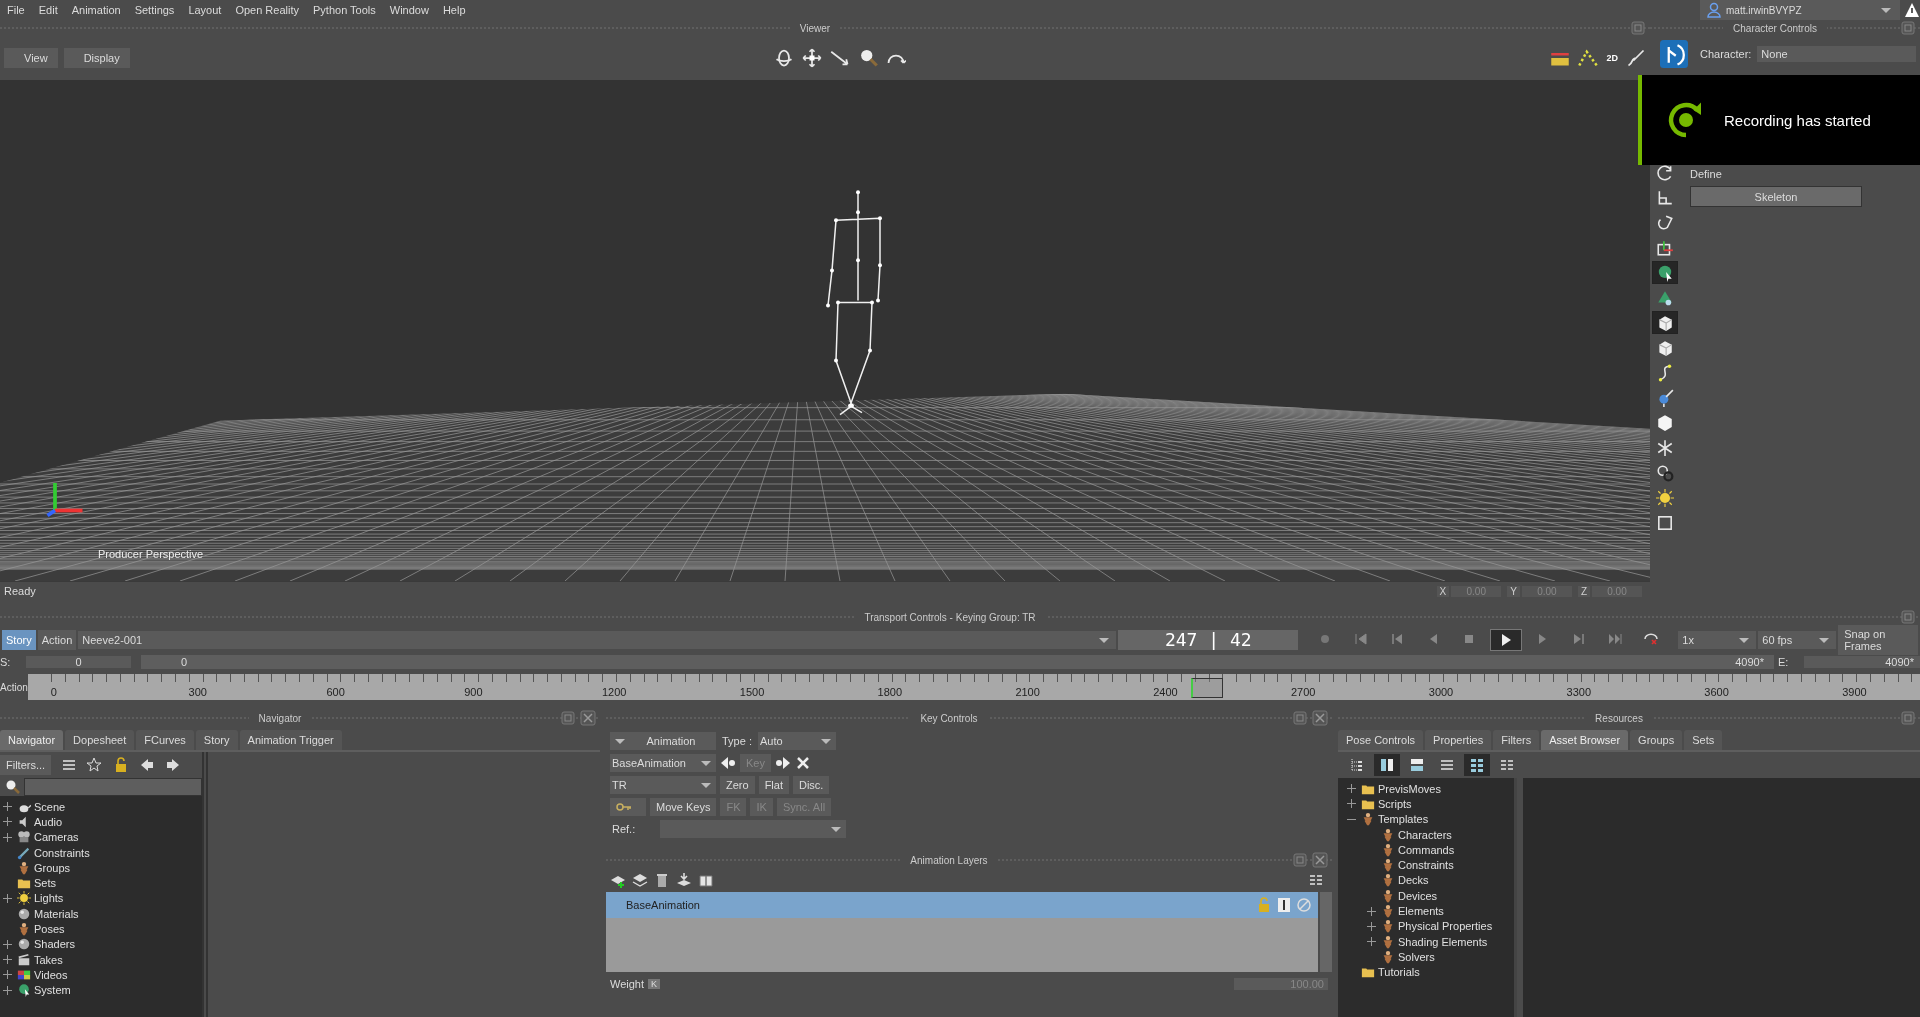 This screenshot has height=1017, width=1920. What do you see at coordinates (101, 807) in the screenshot?
I see `tree-item: Scene` at bounding box center [101, 807].